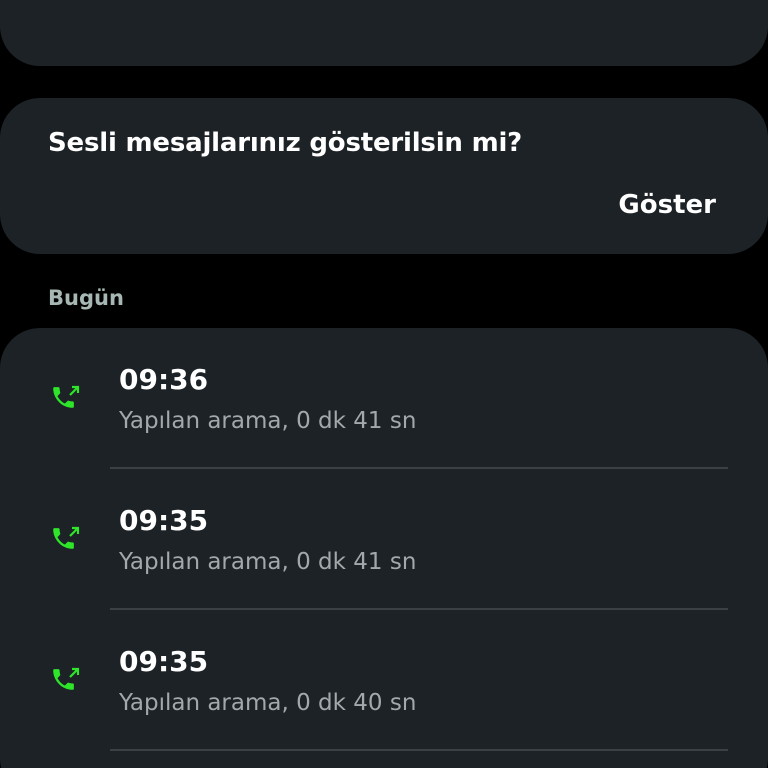 The height and width of the screenshot is (768, 768). Describe the element at coordinates (268, 703) in the screenshot. I see `call-detail: Yapılan arama, 0 dk 40 sn` at that location.